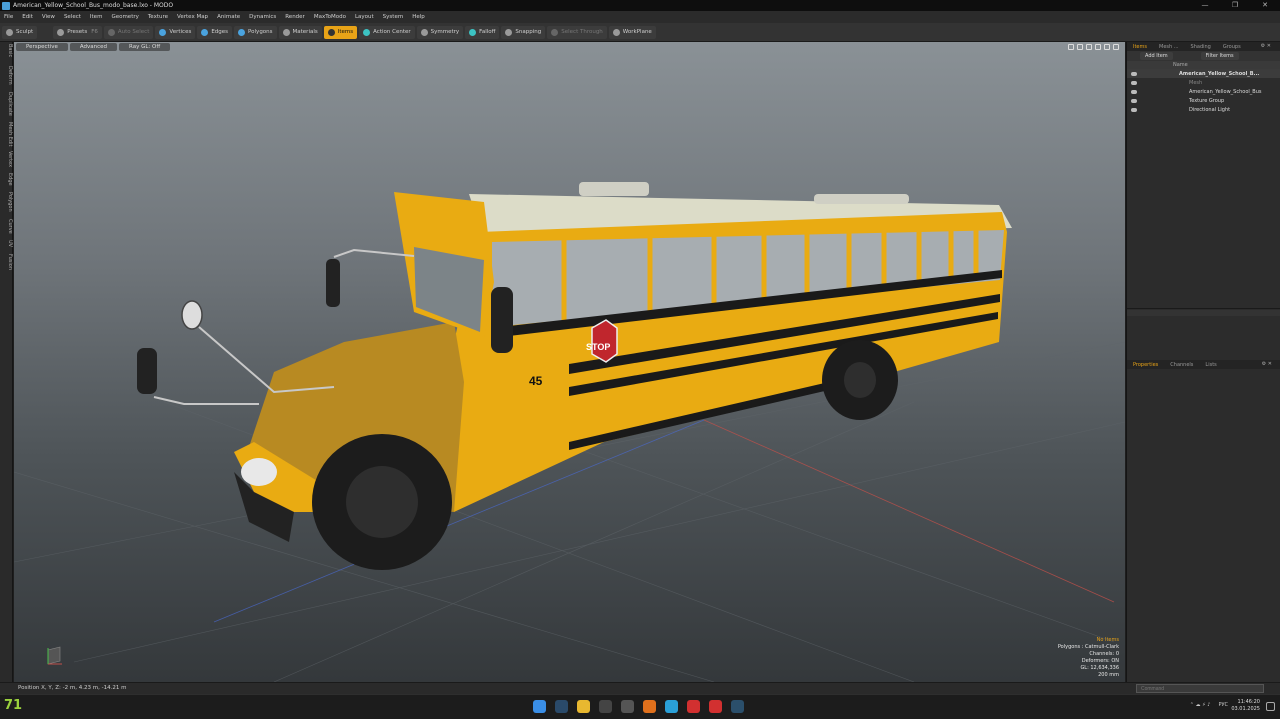  Describe the element at coordinates (94, 32) in the screenshot. I see `presets-shortcut: F6` at that location.